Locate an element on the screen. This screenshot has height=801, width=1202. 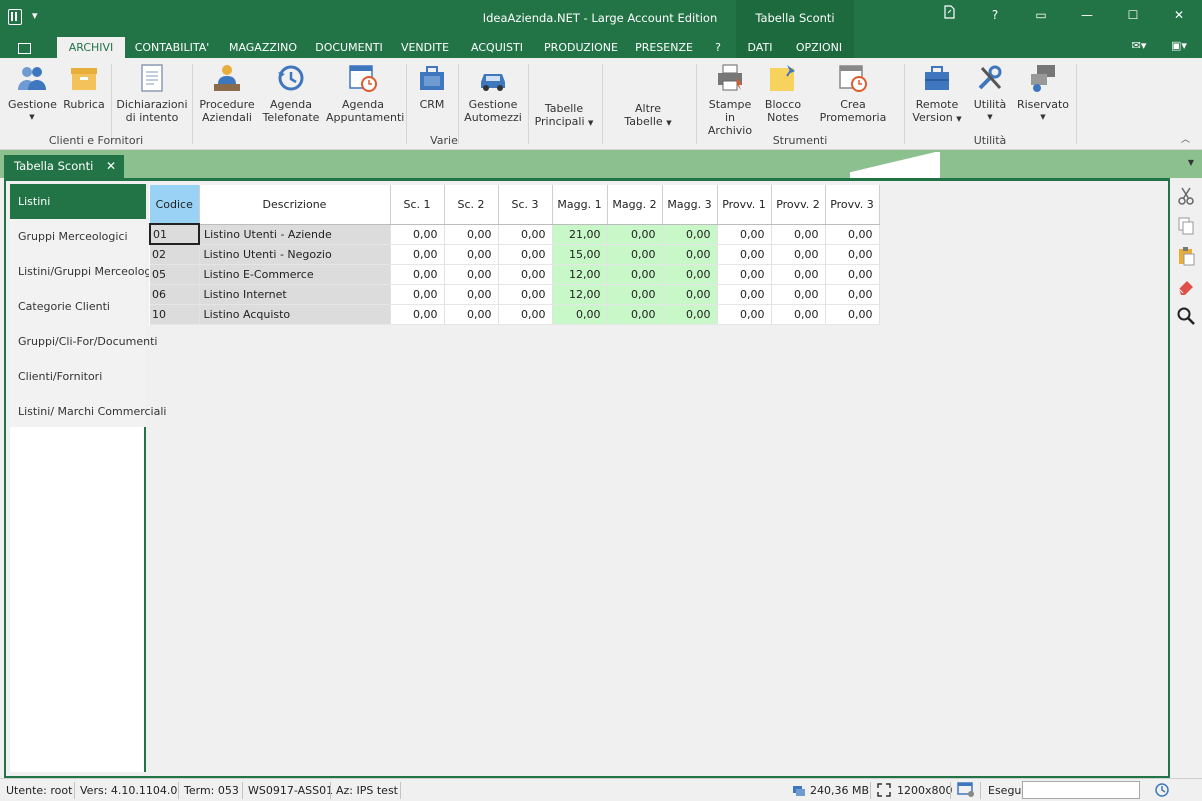
tabelle-principali-button: Tabelle Principali ▼ is located at coordinates (564, 116).